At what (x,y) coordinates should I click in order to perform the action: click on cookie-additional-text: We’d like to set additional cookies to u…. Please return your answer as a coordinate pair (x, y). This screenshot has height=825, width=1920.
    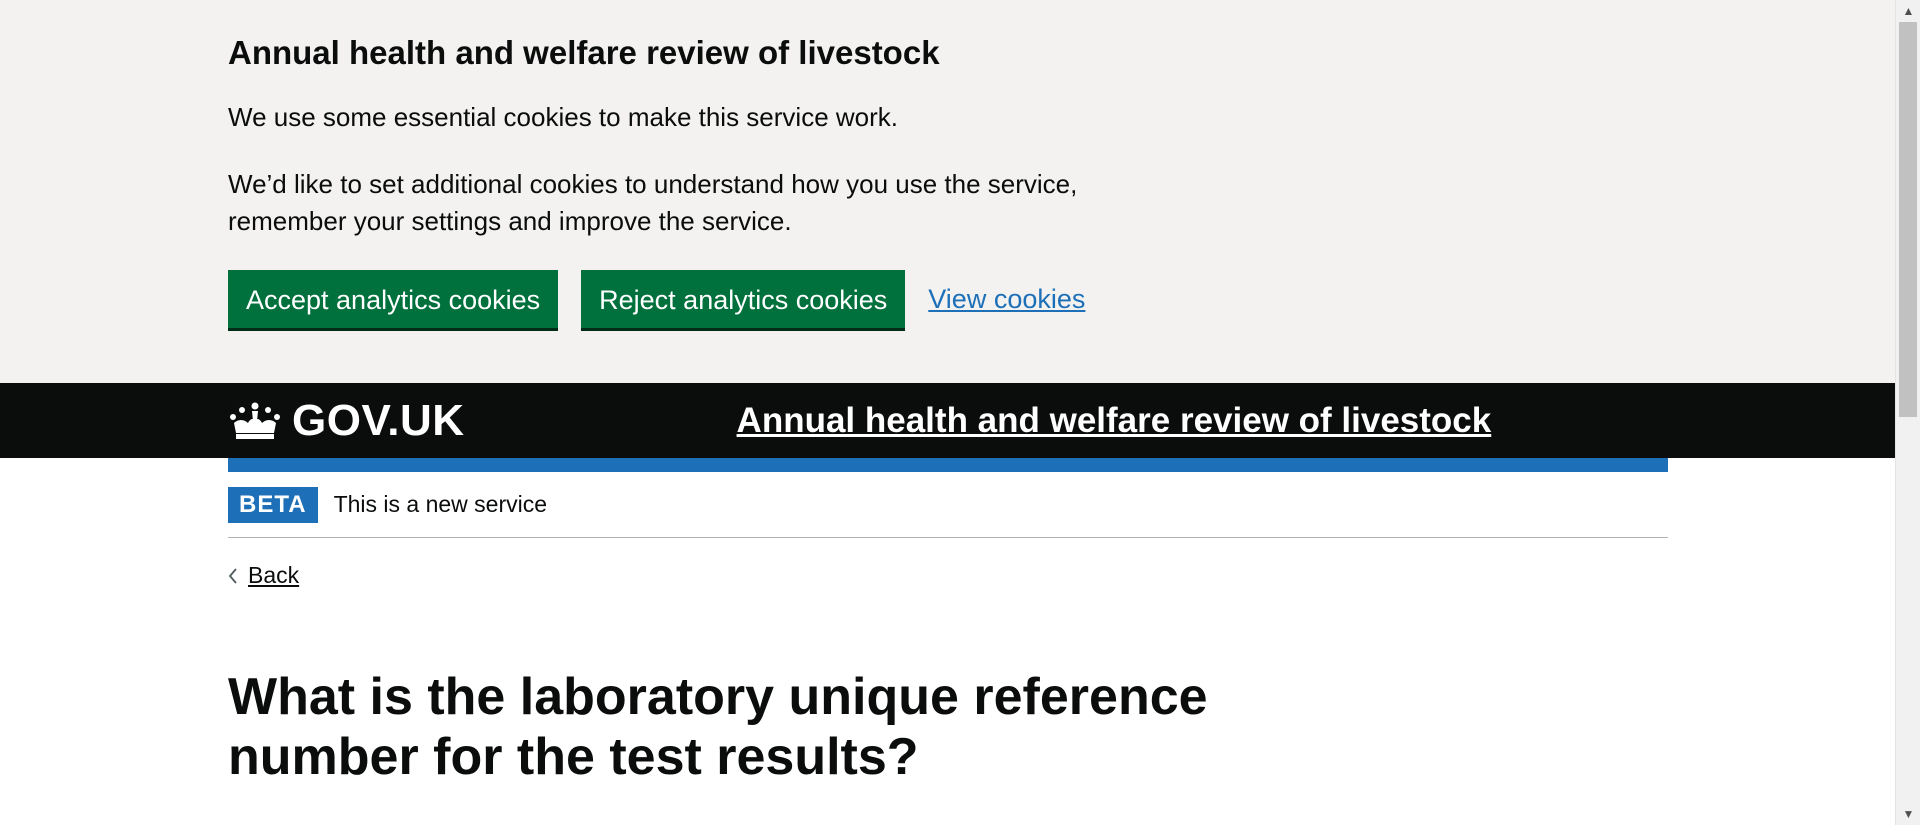
    Looking at the image, I should click on (653, 202).